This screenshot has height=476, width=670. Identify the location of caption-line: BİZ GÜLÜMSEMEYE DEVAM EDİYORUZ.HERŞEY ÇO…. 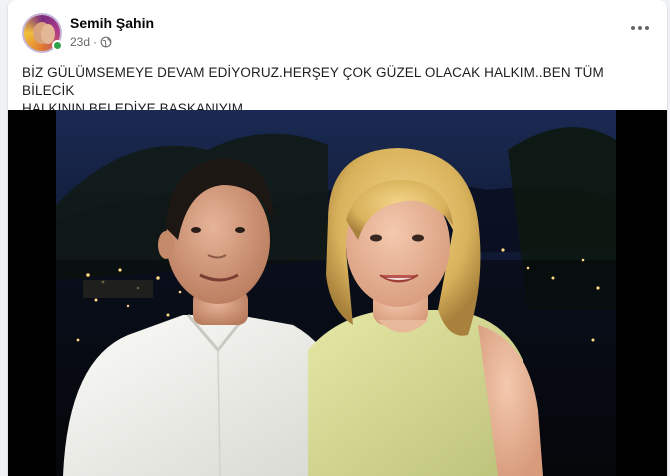
(313, 81).